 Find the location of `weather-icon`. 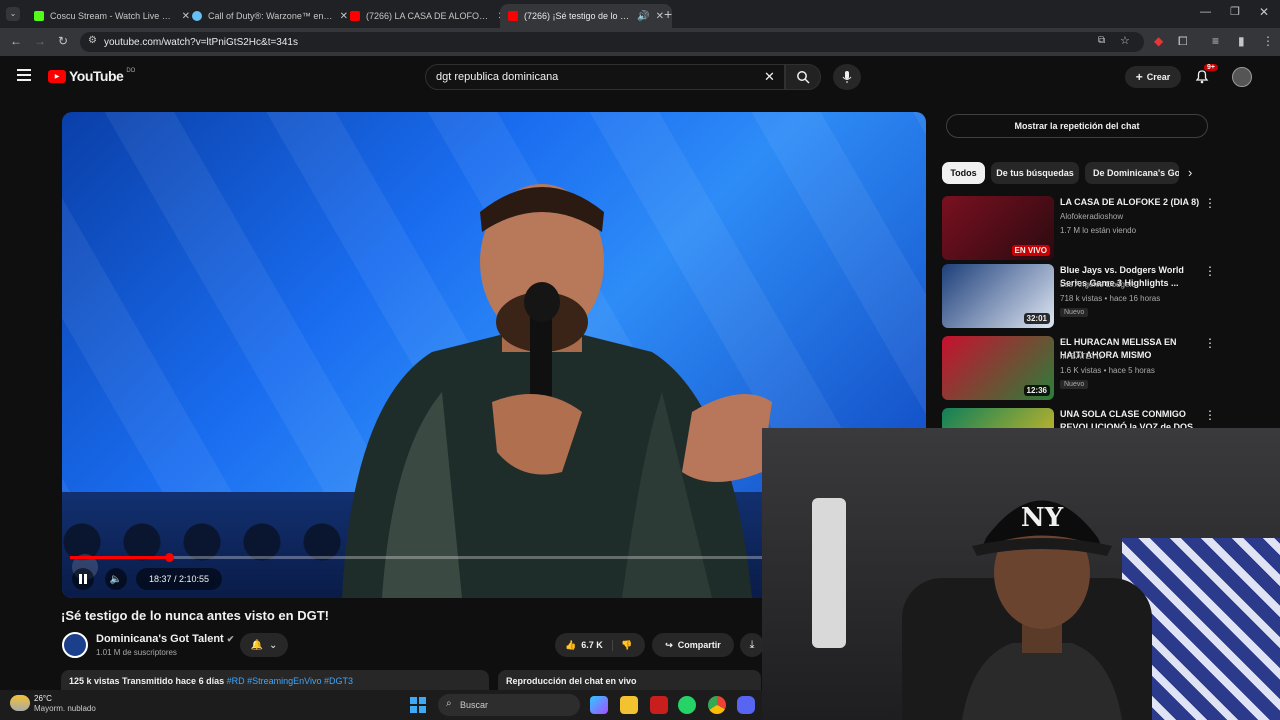

weather-icon is located at coordinates (20, 703).